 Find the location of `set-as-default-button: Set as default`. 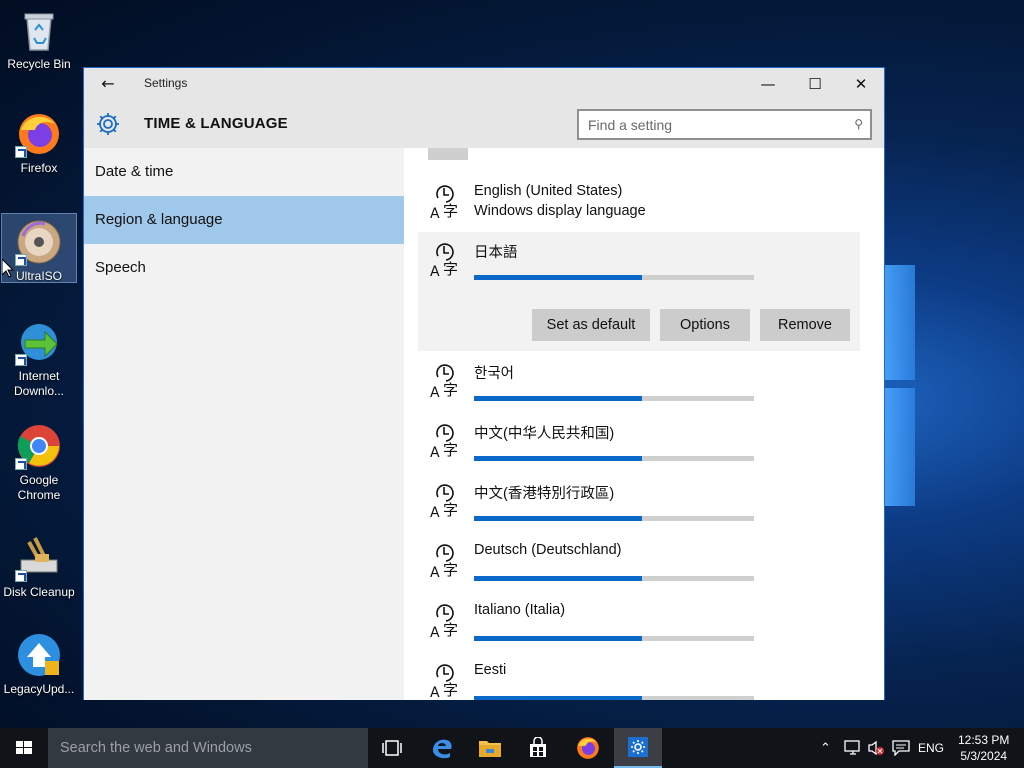

set-as-default-button: Set as default is located at coordinates (591, 325).